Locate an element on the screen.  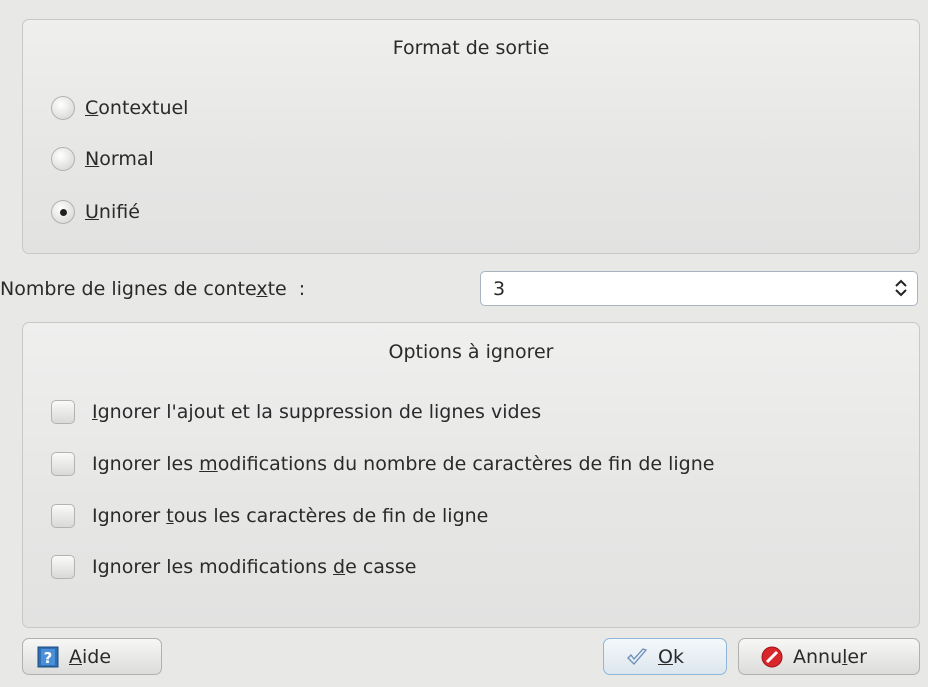
ok-button: Ok is located at coordinates (665, 656).